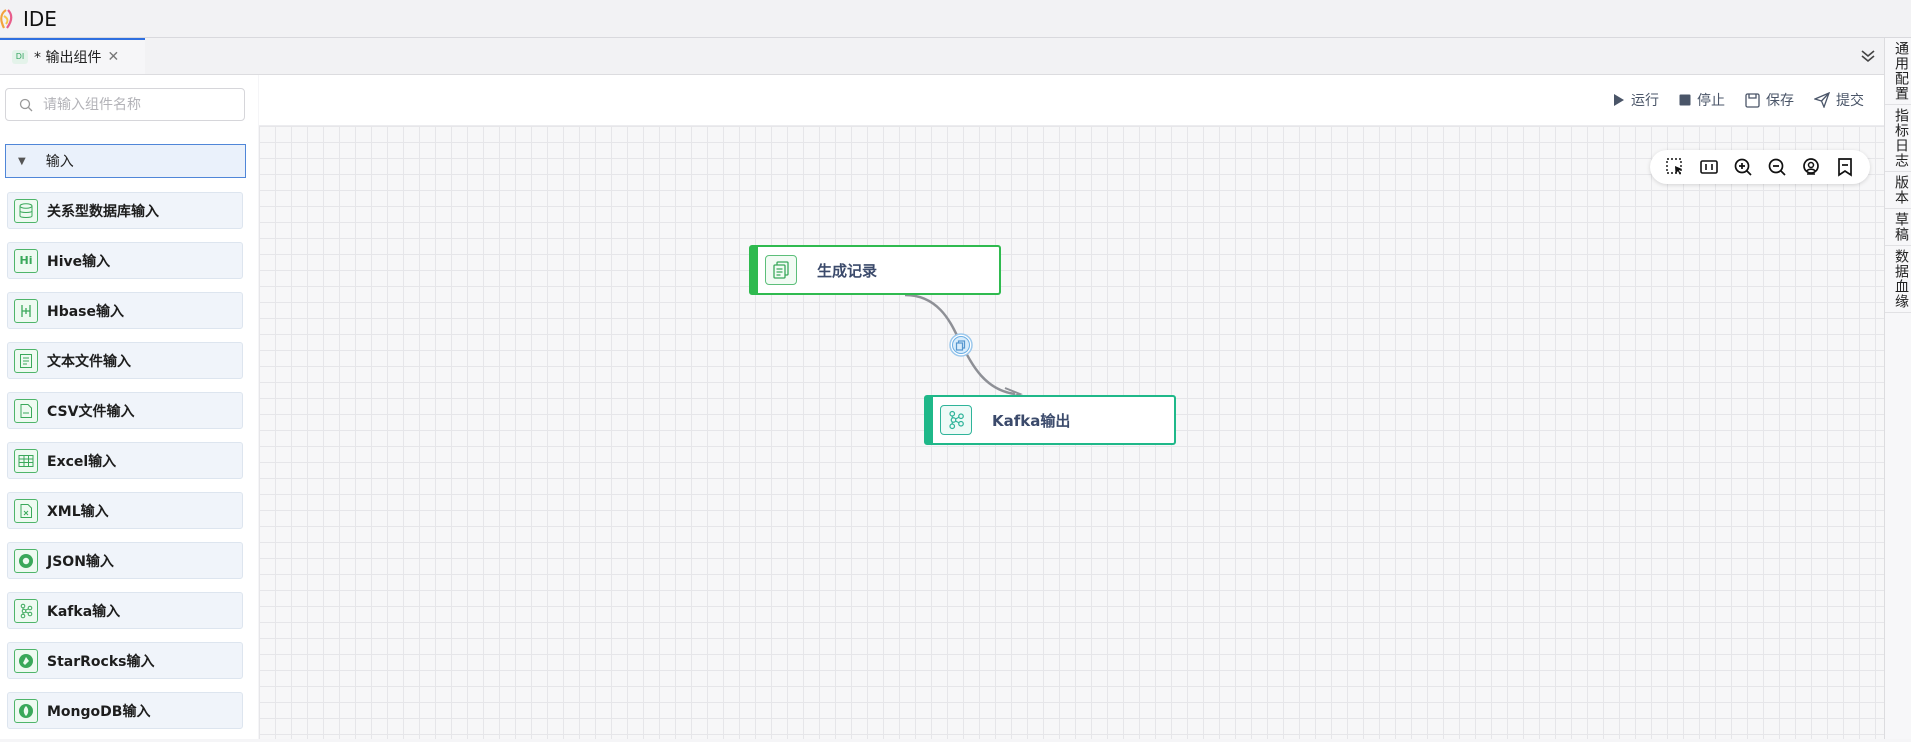 The image size is (1911, 742). Describe the element at coordinates (781, 270) in the screenshot. I see `generate-record-icon` at that location.